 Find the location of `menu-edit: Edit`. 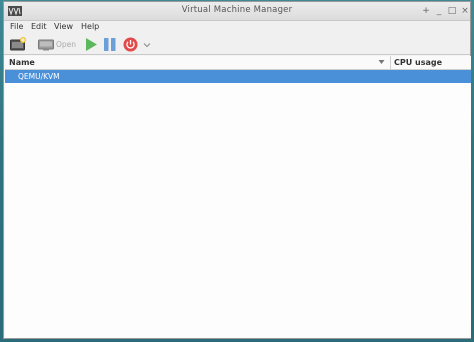

menu-edit: Edit is located at coordinates (39, 26).